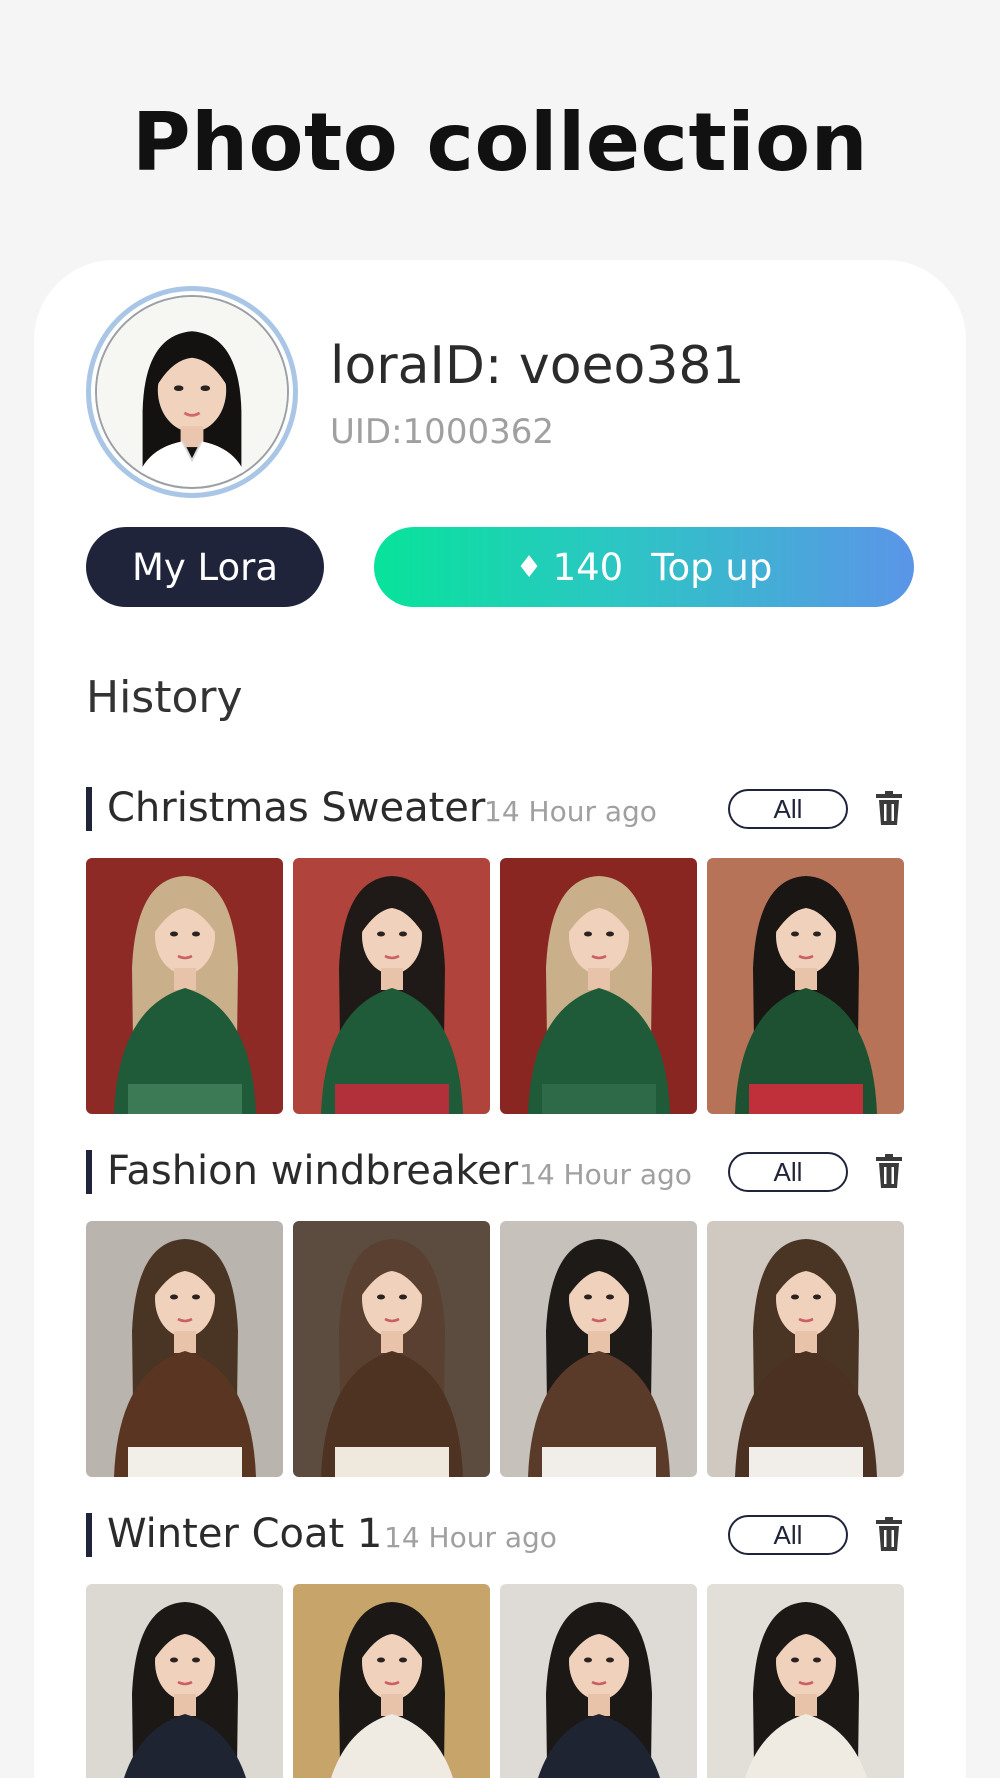 This screenshot has width=1000, height=1778. Describe the element at coordinates (296, 808) in the screenshot. I see `section-title: Christmas Sweater` at that location.